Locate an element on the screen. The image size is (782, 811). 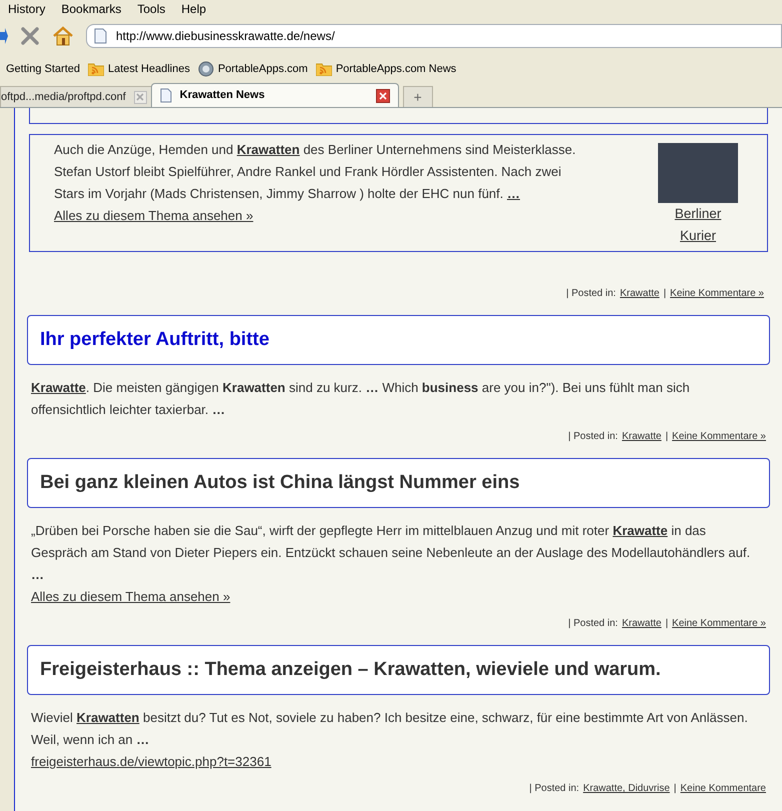
read-more-link: Alles zu diesem Thema ansehen » is located at coordinates (154, 215).